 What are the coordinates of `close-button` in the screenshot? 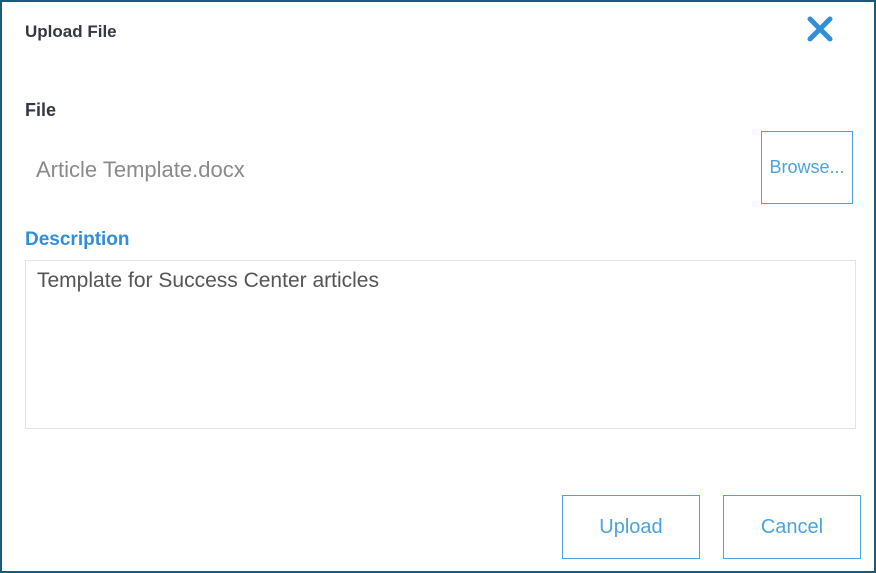 It's located at (820, 29).